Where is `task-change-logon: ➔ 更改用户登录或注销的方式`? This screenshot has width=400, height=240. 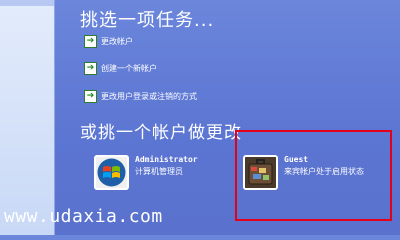
task-change-logon: ➔ 更改用户登录或注销的方式 is located at coordinates (140, 96).